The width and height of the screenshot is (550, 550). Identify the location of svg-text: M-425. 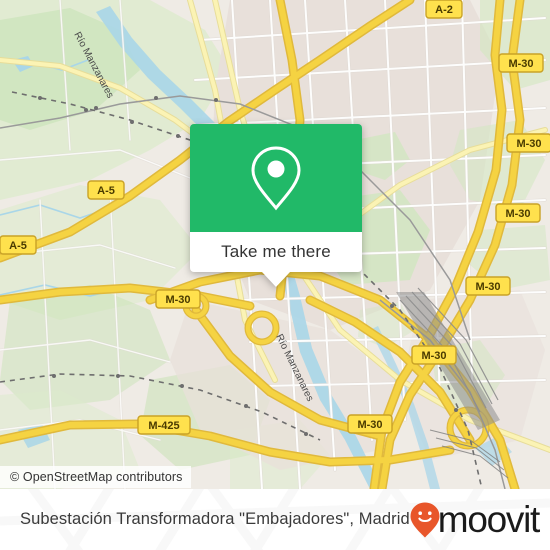
(163, 426).